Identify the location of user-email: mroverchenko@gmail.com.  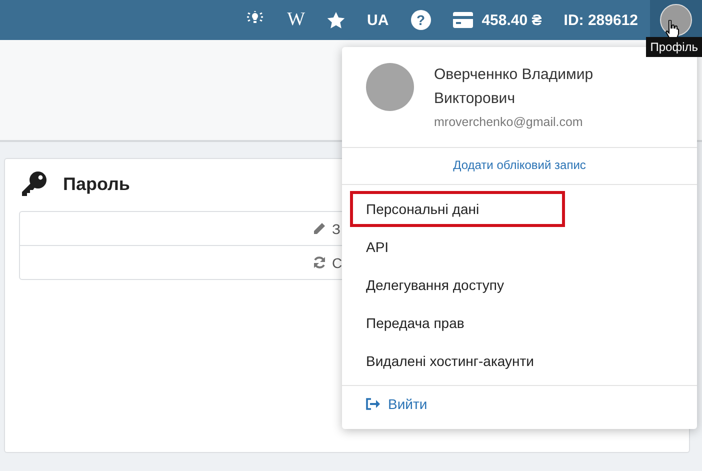
(509, 122).